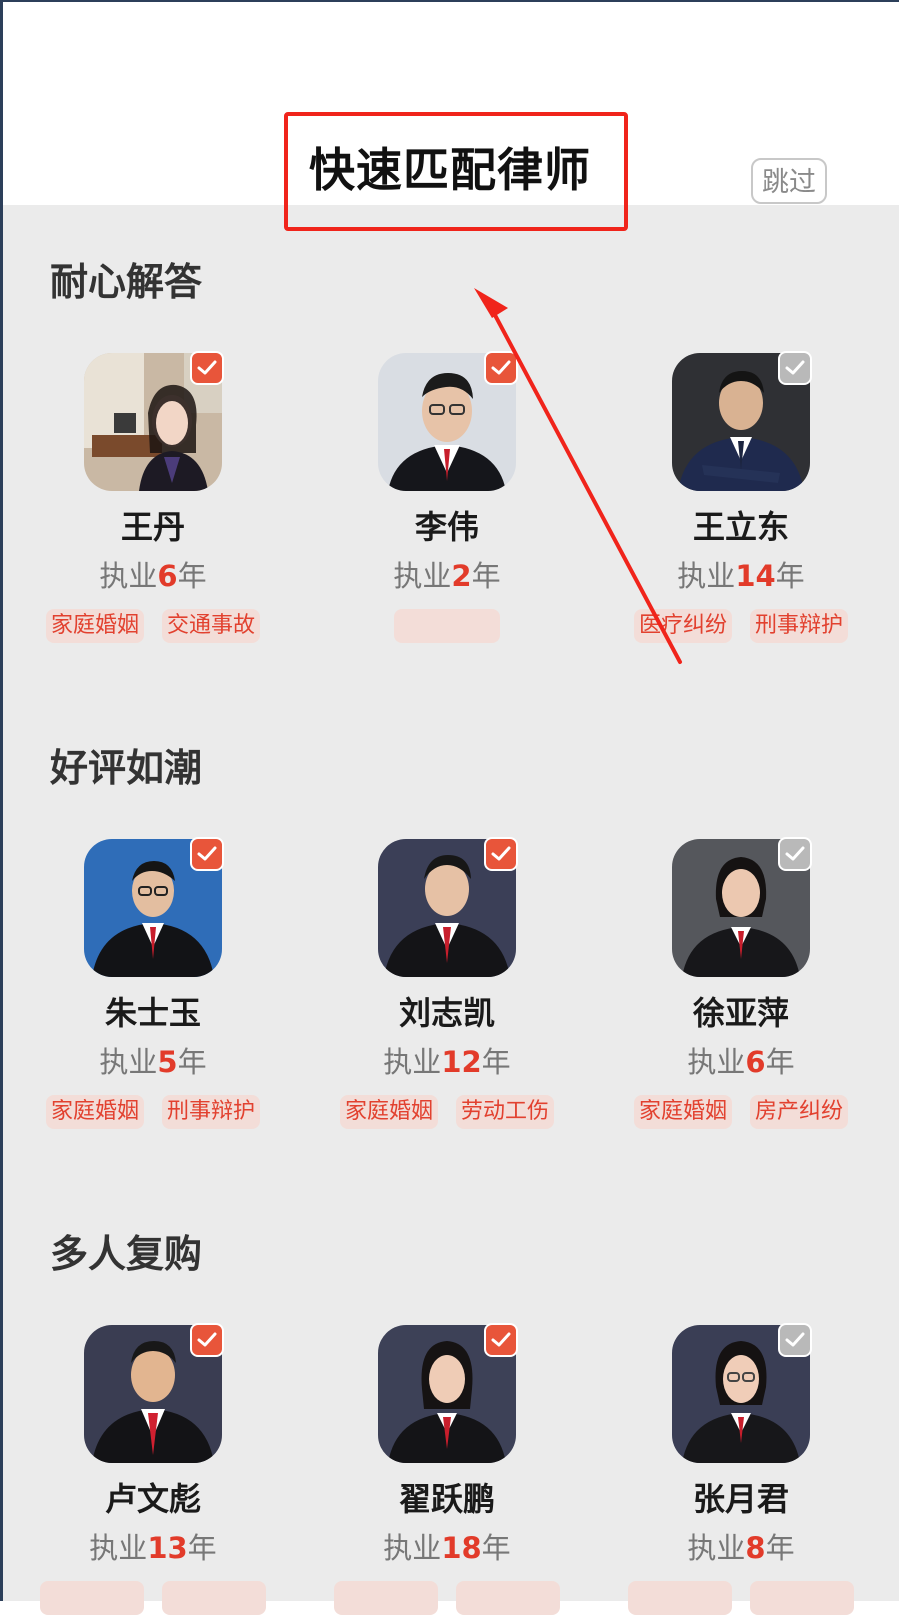 This screenshot has width=899, height=1615. Describe the element at coordinates (446, 527) in the screenshot. I see `lawyer-name: 李伟` at that location.